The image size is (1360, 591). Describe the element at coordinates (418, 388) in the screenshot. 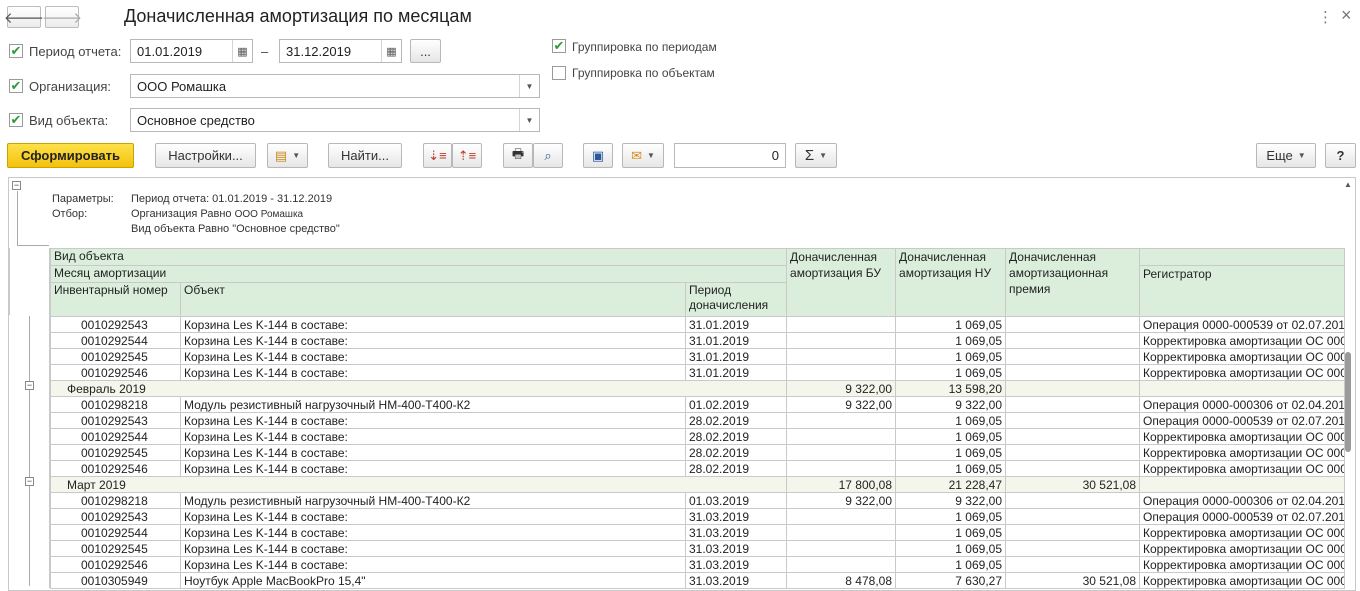

I see `group-label: Февраль 2019` at that location.